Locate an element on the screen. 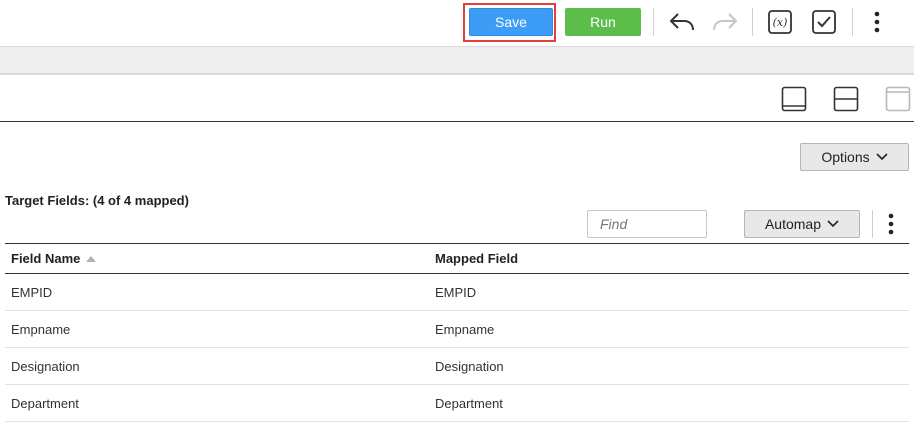  table-row: EMPID EMPID is located at coordinates (457, 292).